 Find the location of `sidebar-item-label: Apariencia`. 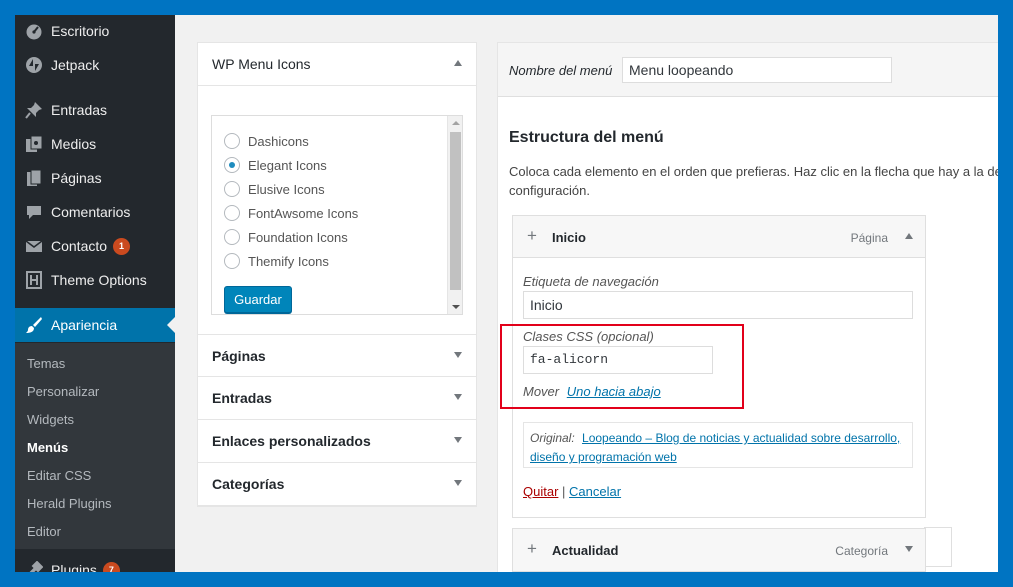

sidebar-item-label: Apariencia is located at coordinates (84, 325).